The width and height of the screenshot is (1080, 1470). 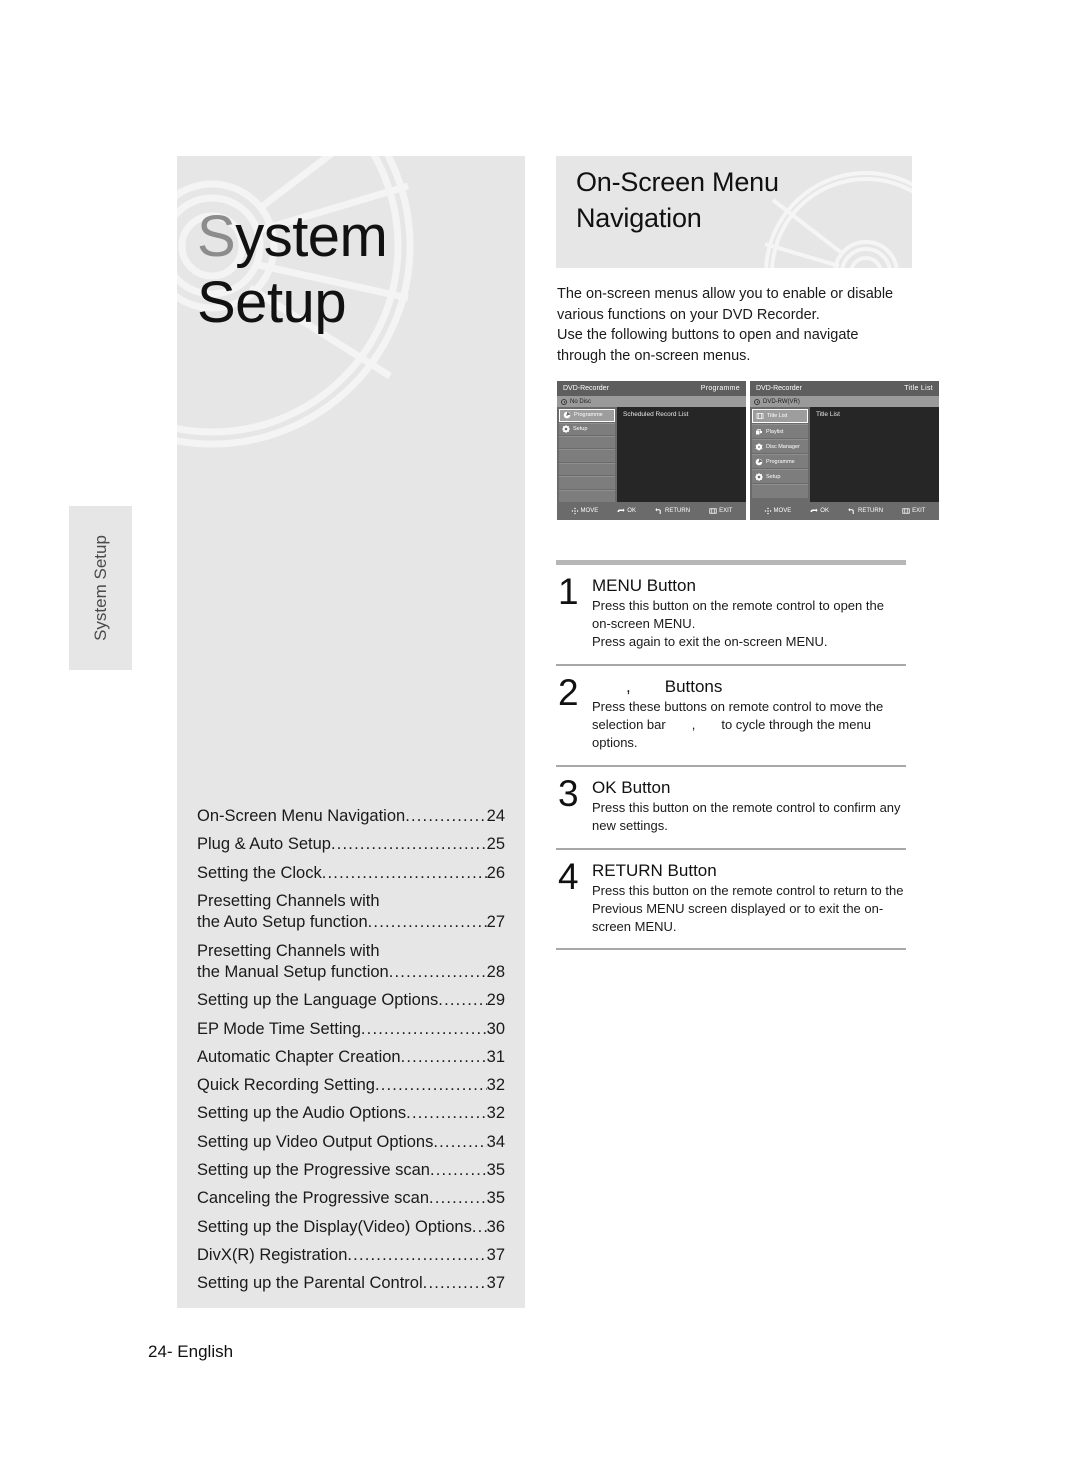 I want to click on playlist-icon, so click(x=759, y=431).